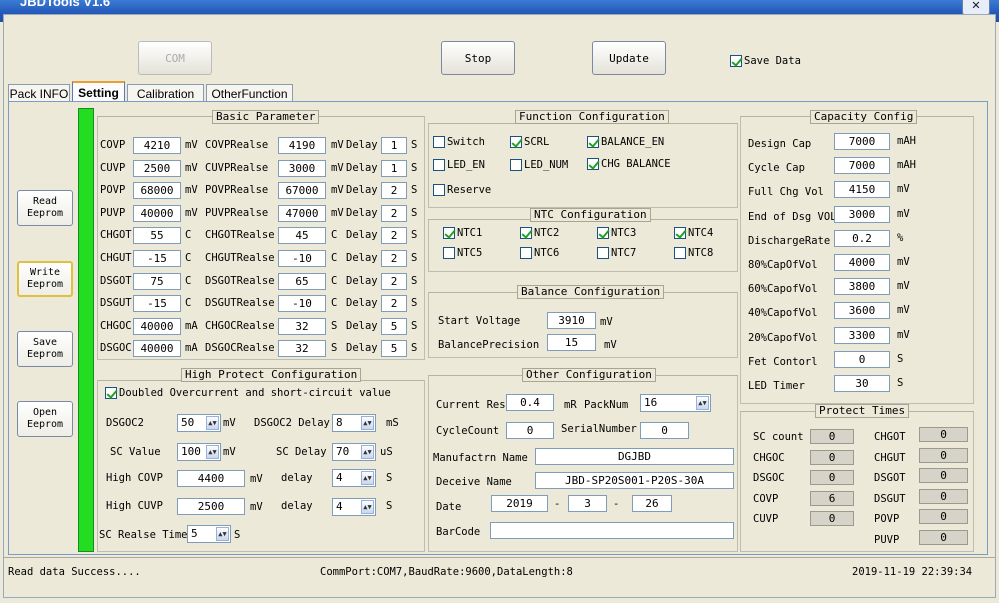  What do you see at coordinates (634, 480) in the screenshot?
I see `device-name-input: JBD-SP20S001-P20S-30A` at bounding box center [634, 480].